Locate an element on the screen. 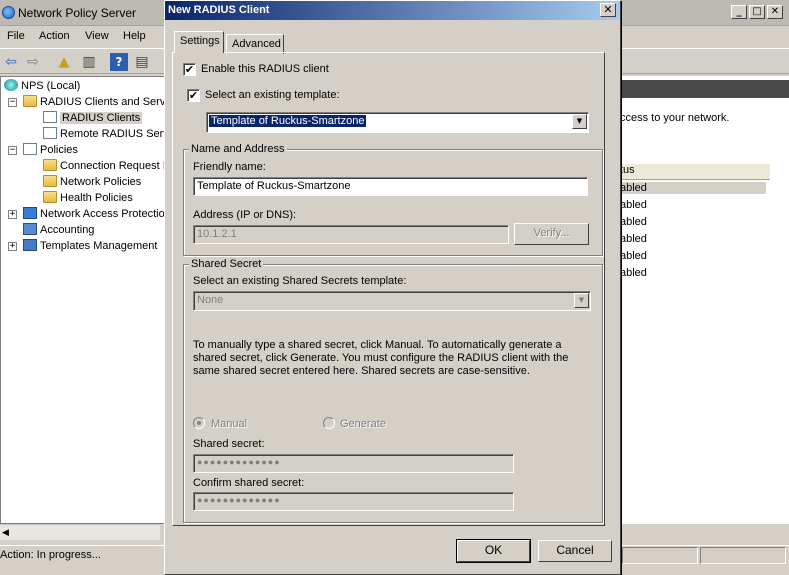 The width and height of the screenshot is (789, 575). tree-item-templates-management: Templates Management is located at coordinates (90, 247).